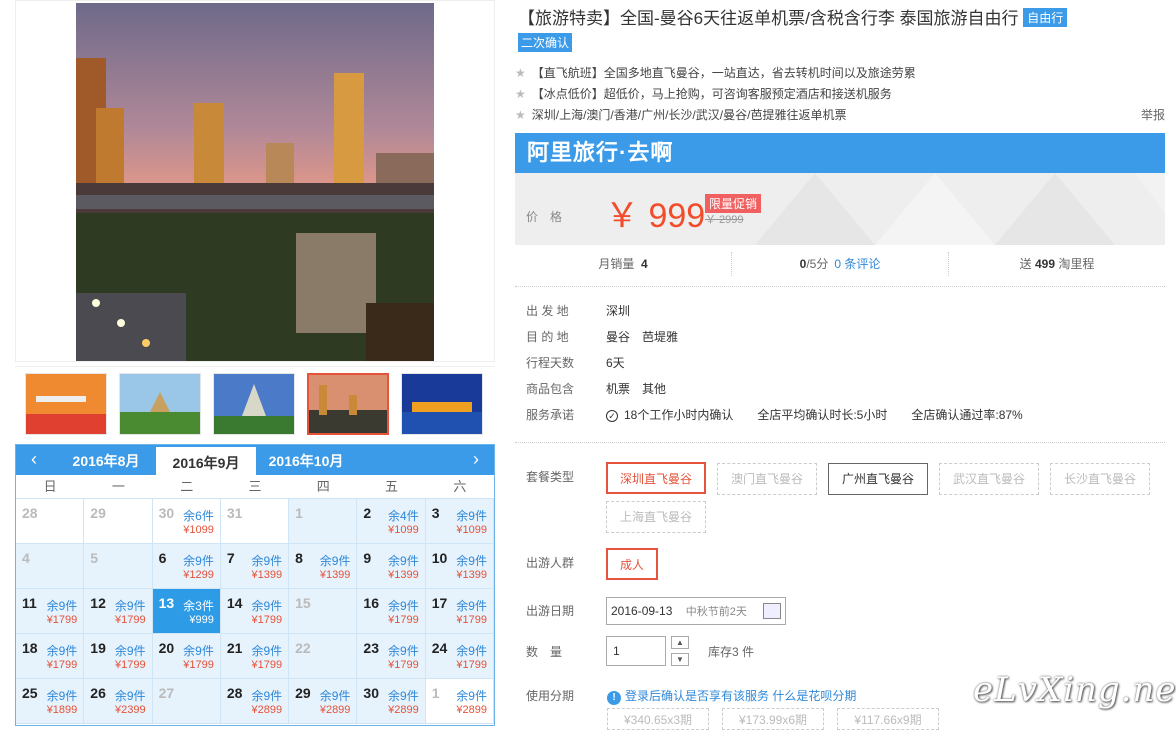 This screenshot has height=731, width=1176. What do you see at coordinates (814, 696) in the screenshot?
I see `installment-help-link: 什么是花呗分期` at bounding box center [814, 696].